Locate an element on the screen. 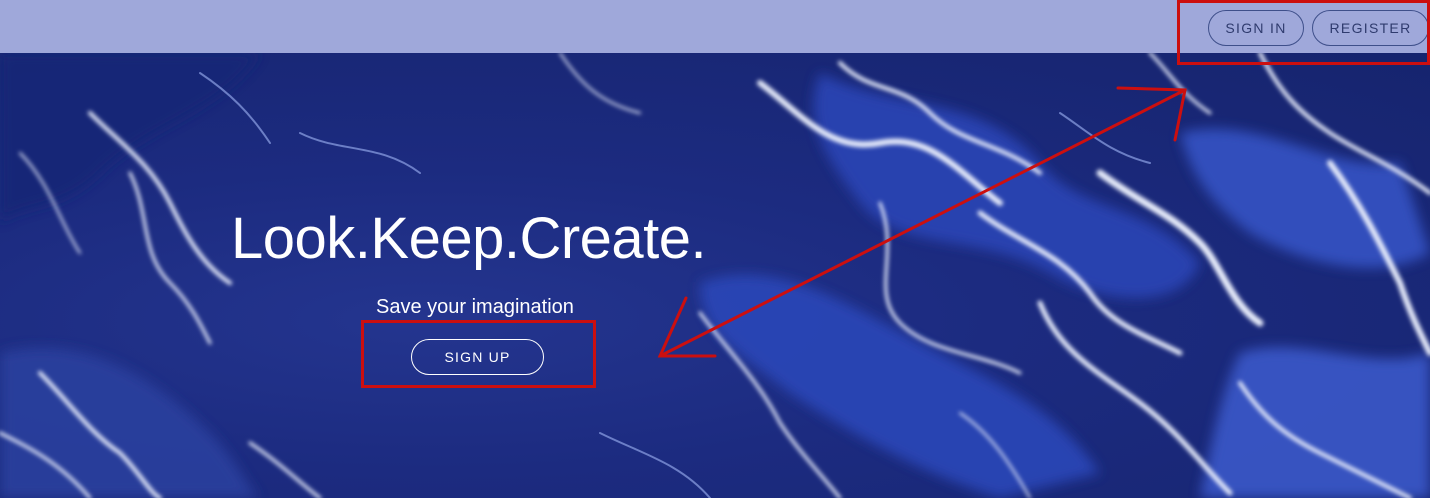 This screenshot has height=498, width=1430. hero-headline: Look.Keep.Create. is located at coordinates (469, 238).